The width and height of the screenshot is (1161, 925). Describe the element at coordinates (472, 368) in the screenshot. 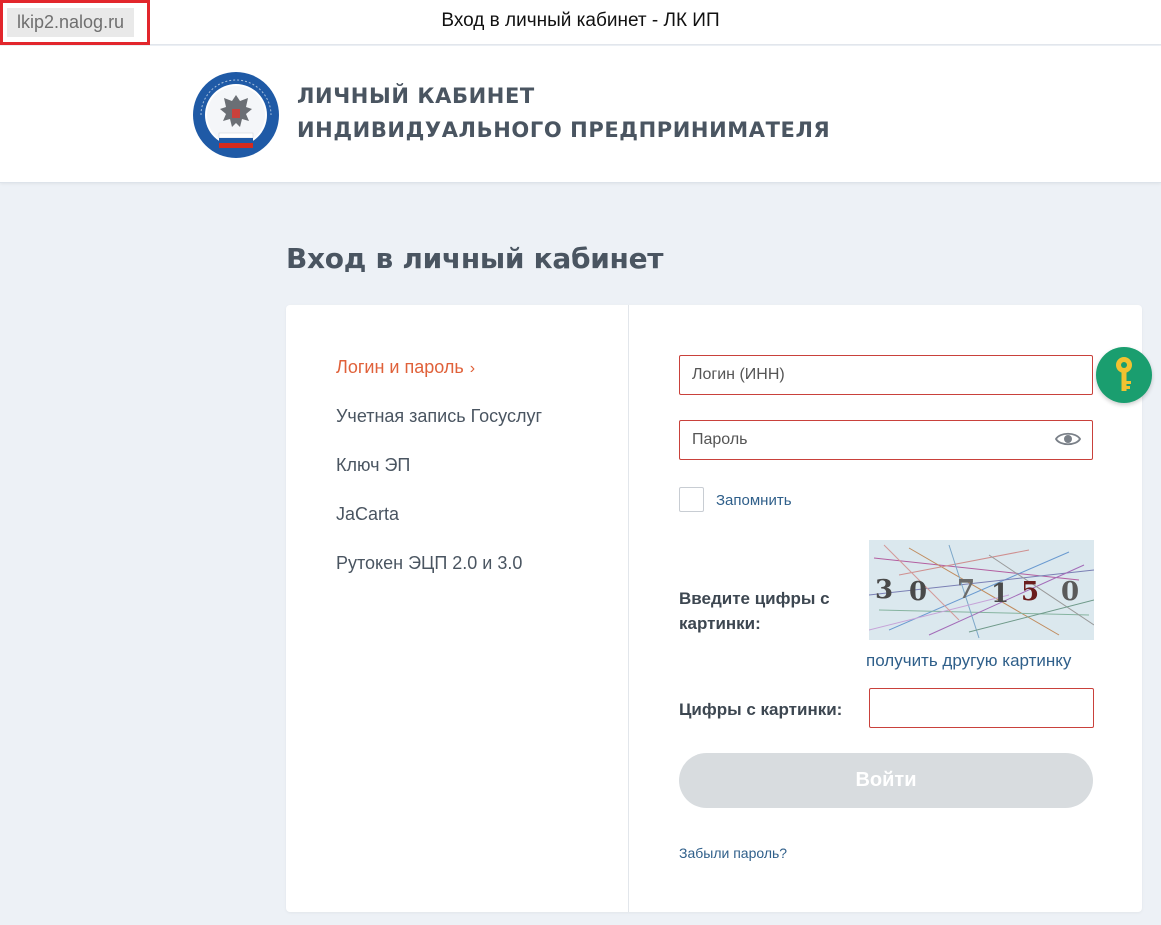

I see `chevron-right-icon: ›` at that location.